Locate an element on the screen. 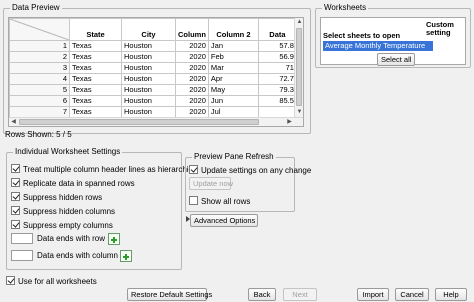  table-row: 1 Texas Houston 2020 Jan 57.8 is located at coordinates (153, 46).